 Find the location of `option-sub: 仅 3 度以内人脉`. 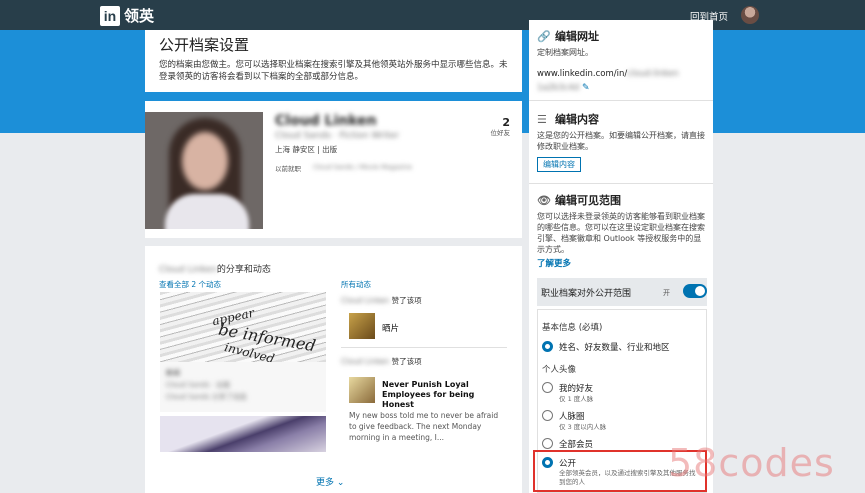

option-sub: 仅 3 度以内人脉 is located at coordinates (583, 427).